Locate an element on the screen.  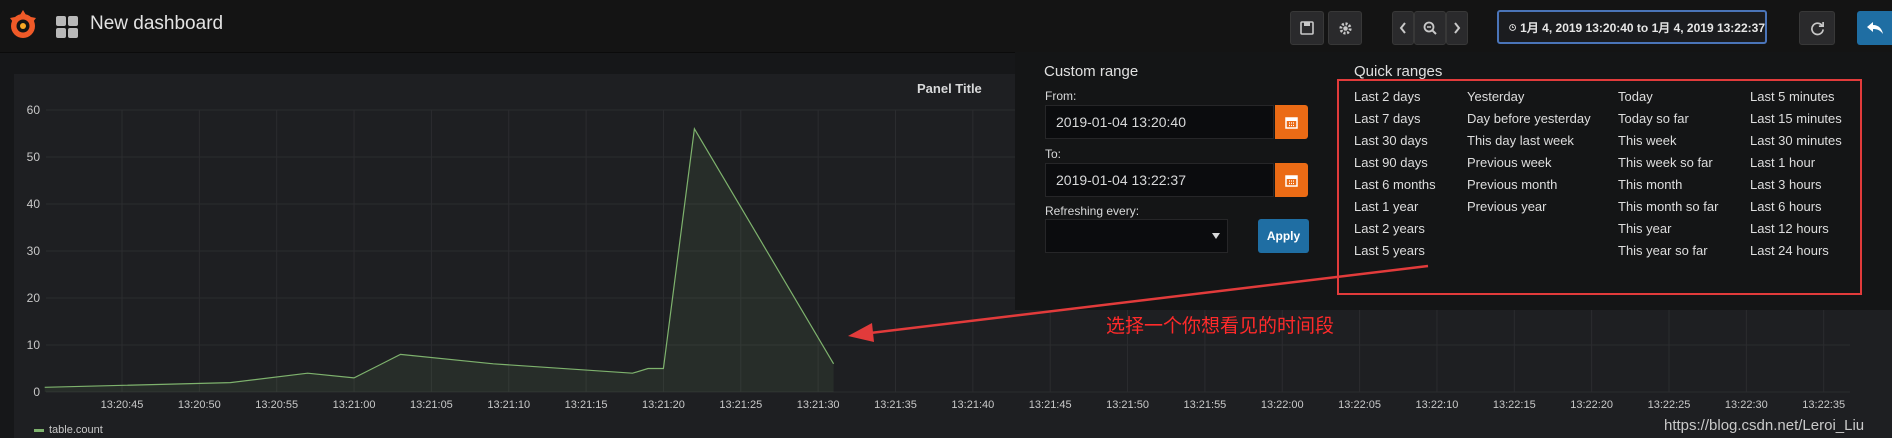
annotation-arrow is located at coordinates (1138, 303).